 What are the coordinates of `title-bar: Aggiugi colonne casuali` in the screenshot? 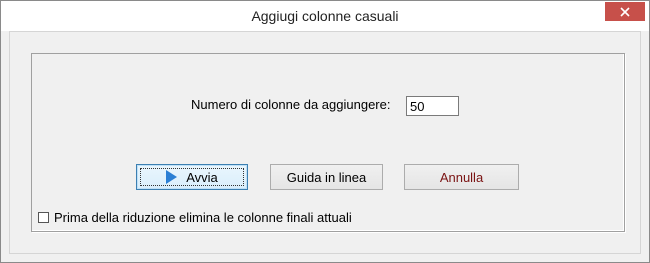 It's located at (325, 16).